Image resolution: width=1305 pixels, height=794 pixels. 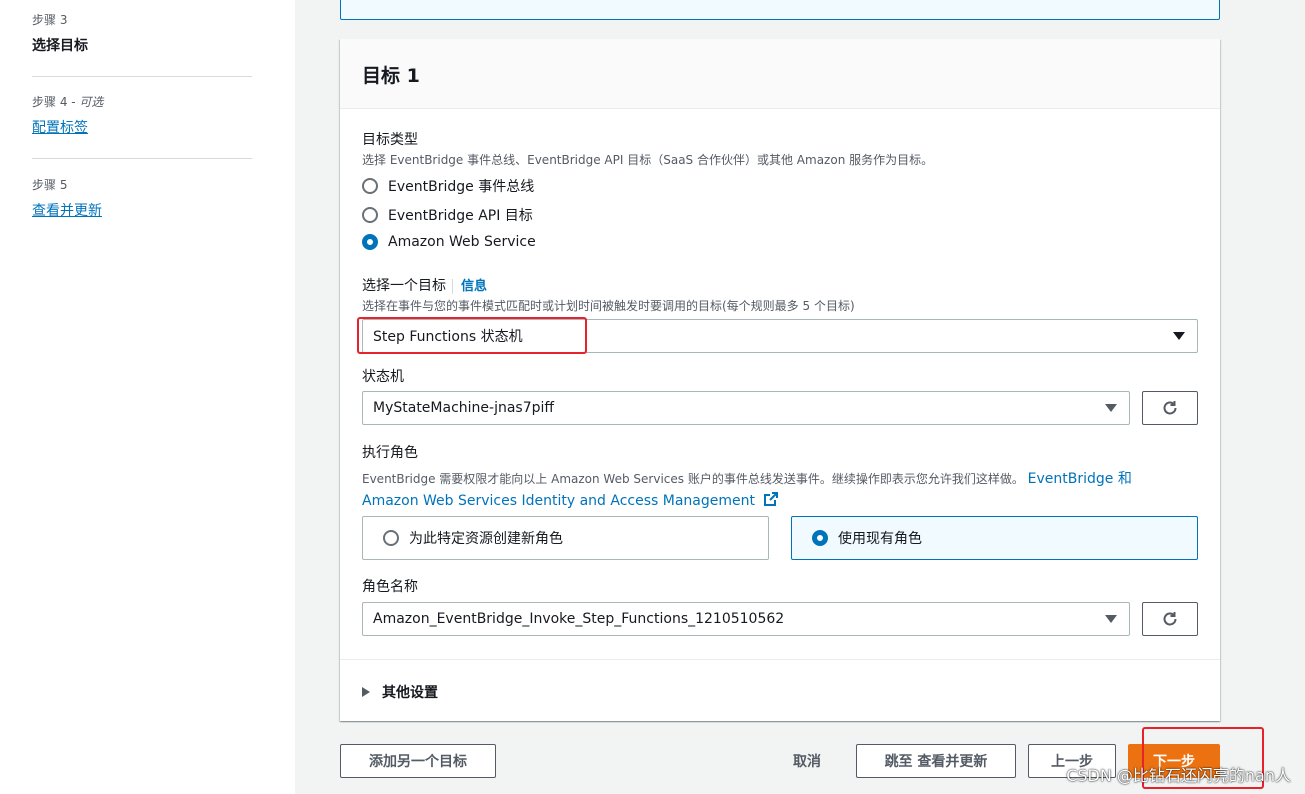 I want to click on step-3-label: 步骤 3, so click(x=50, y=20).